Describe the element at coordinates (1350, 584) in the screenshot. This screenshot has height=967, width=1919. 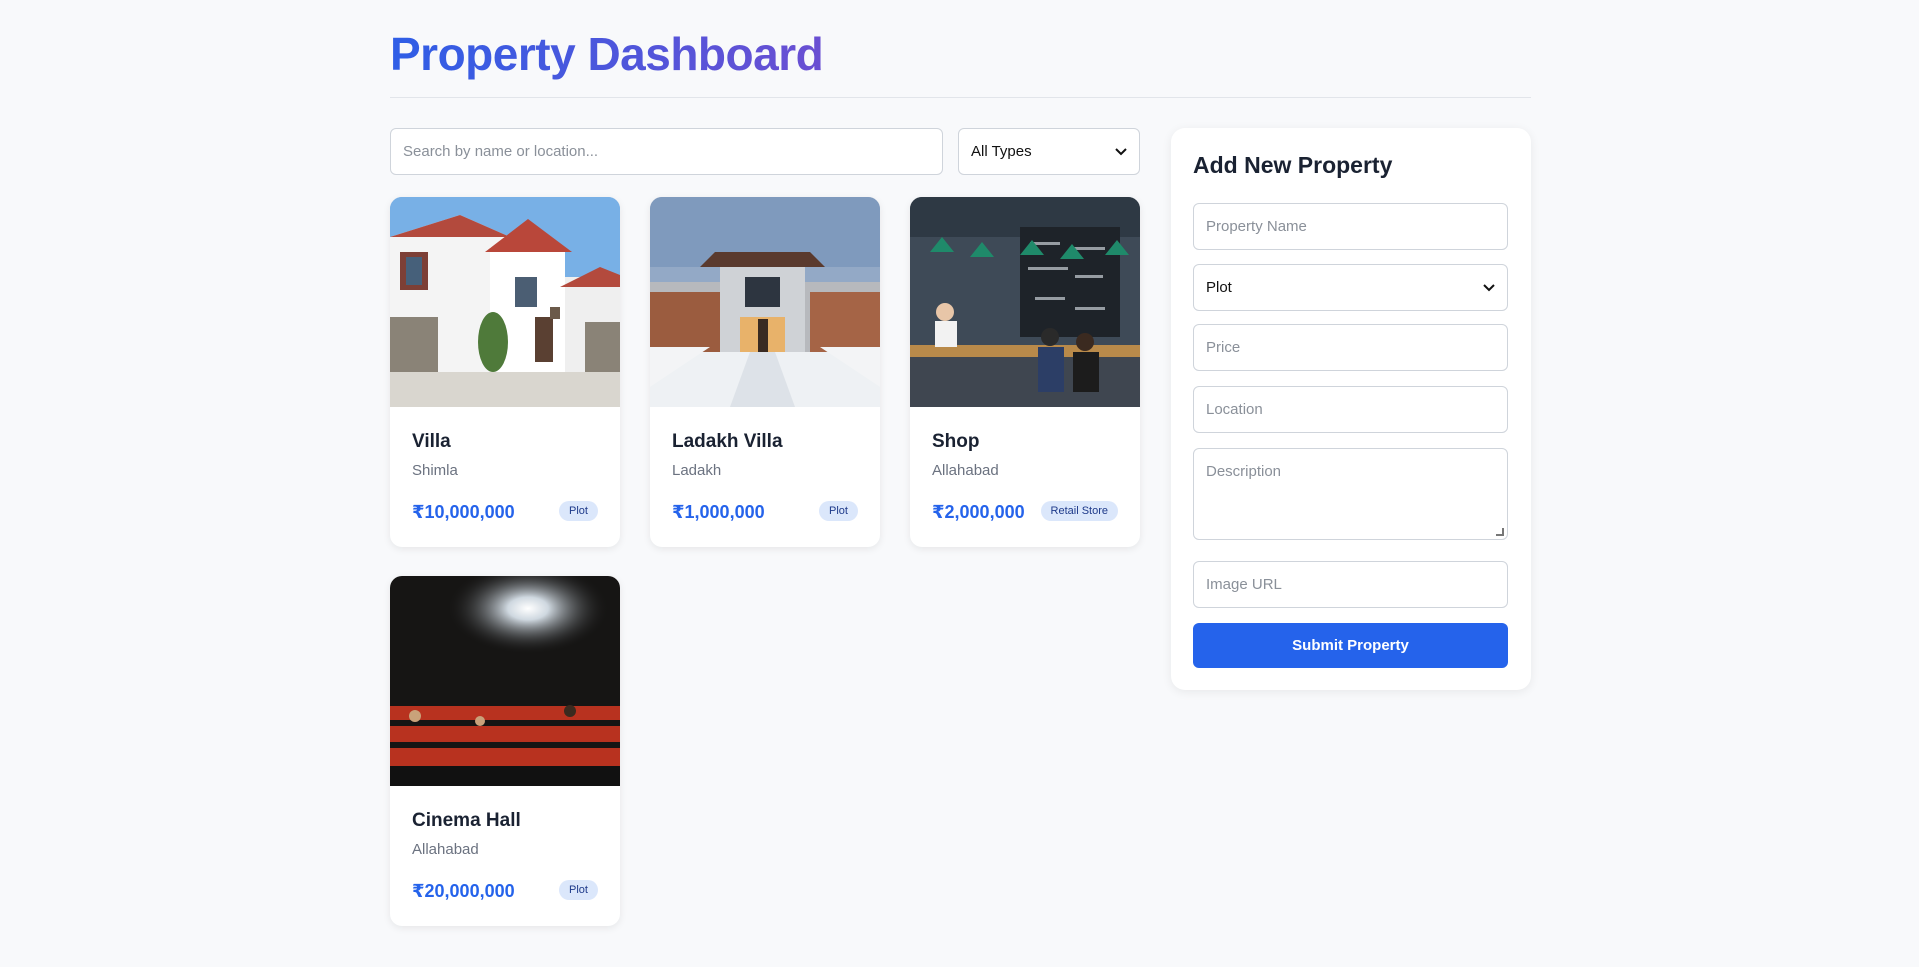
I see `image-url-field: Image URL` at that location.